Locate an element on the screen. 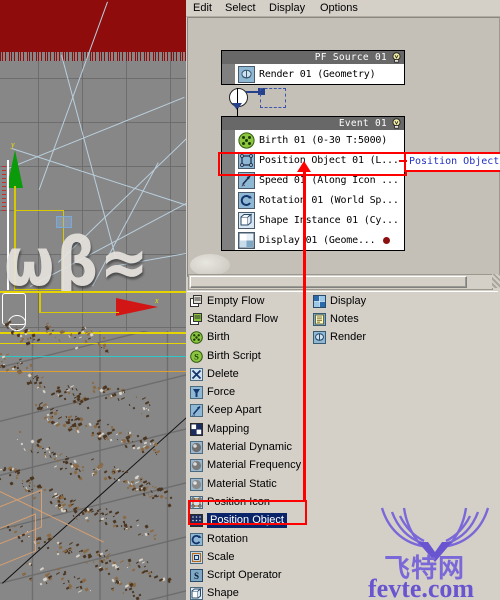 This screenshot has width=500, height=600. node-gutter is located at coordinates (228, 74).